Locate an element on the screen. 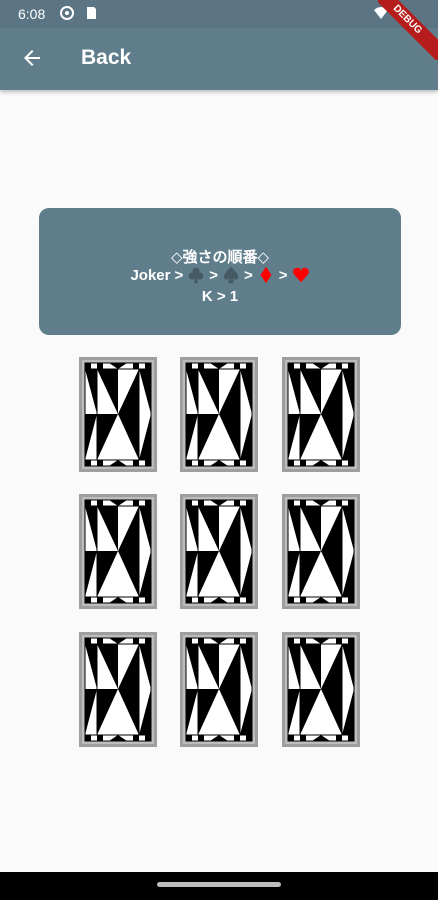 This screenshot has width=438, height=900. suit-order-line: Joker > > > > is located at coordinates (220, 275).